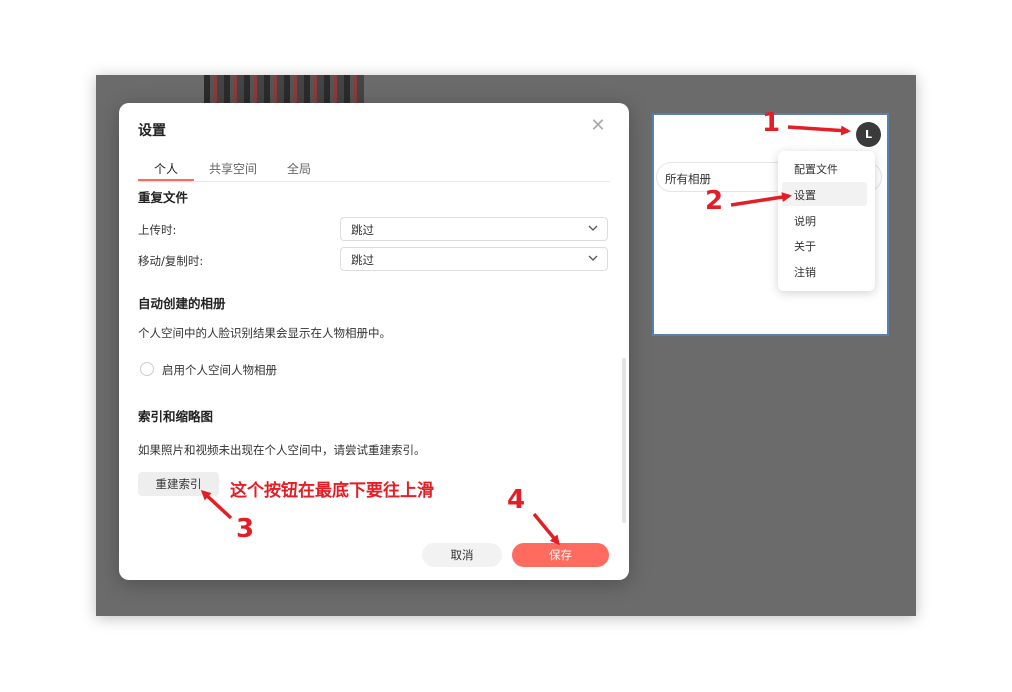  What do you see at coordinates (761, 199) in the screenshot?
I see `arrow-to-settings-item` at bounding box center [761, 199].